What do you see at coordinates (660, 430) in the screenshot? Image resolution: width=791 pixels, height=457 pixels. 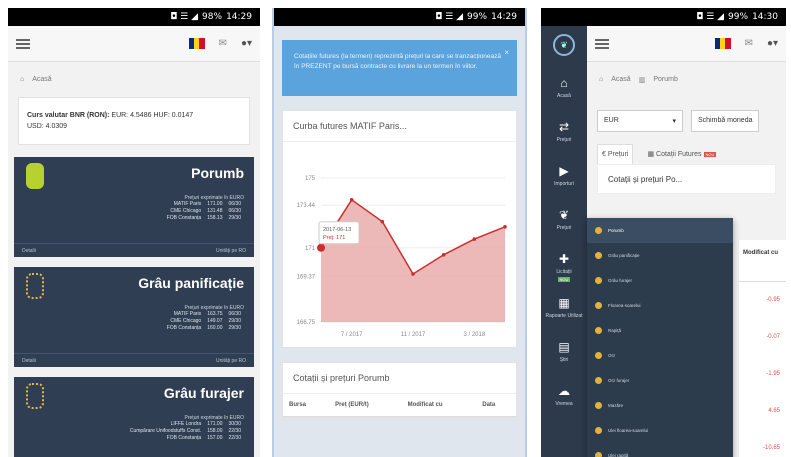 I see `menu-item: Ulei floarea-soarelui` at bounding box center [660, 430].